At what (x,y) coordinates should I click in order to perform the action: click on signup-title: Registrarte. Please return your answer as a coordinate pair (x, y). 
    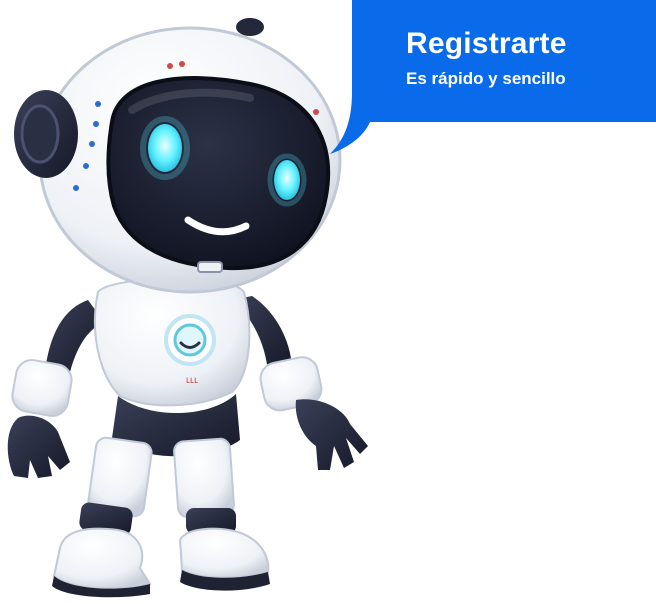
    Looking at the image, I should click on (486, 43).